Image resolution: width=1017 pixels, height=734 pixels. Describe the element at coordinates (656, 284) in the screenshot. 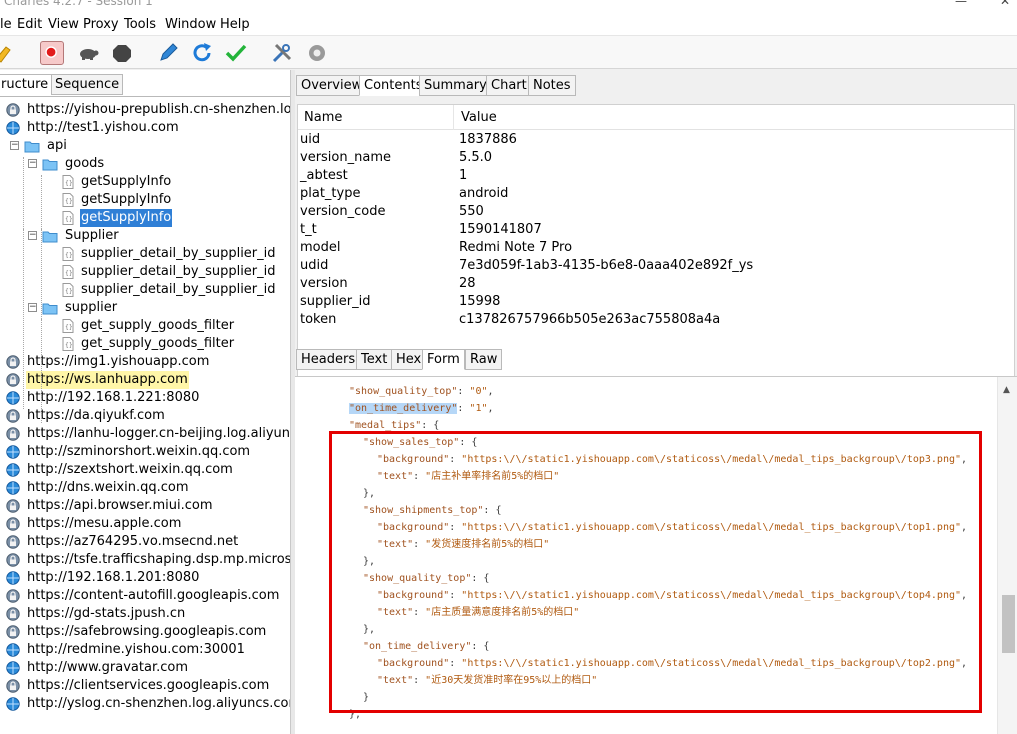

I see `table-row: version 28` at that location.